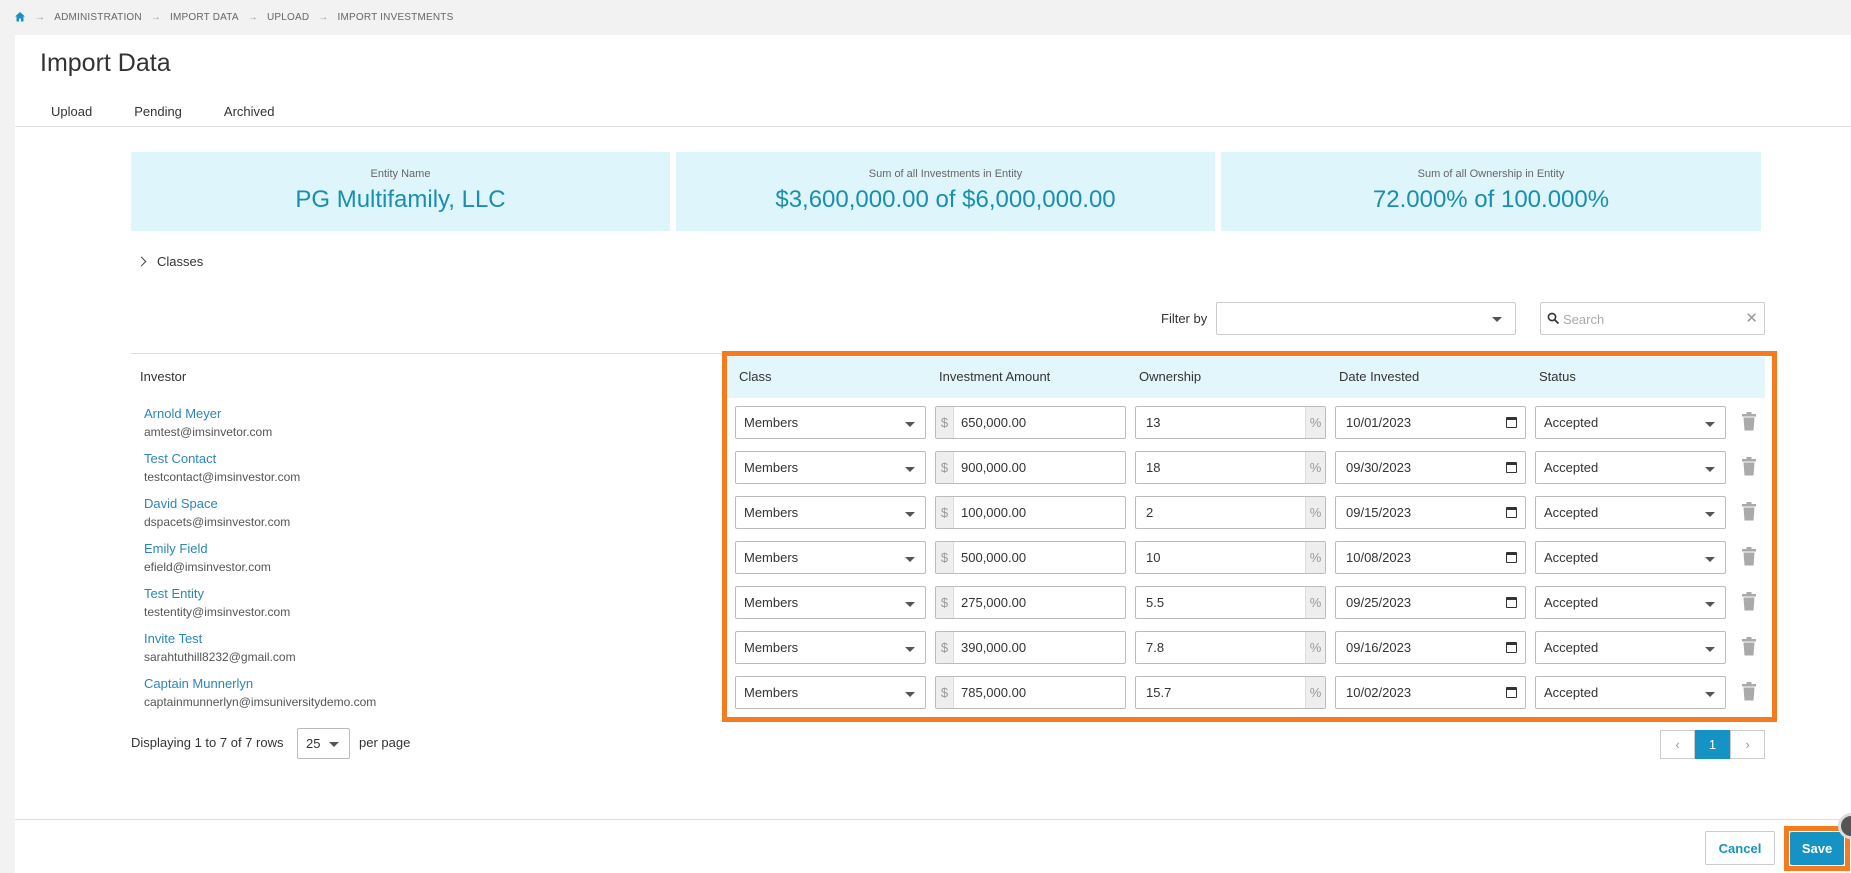 Image resolution: width=1851 pixels, height=873 pixels. Describe the element at coordinates (1740, 848) in the screenshot. I see `cancel-button: Cancel` at that location.